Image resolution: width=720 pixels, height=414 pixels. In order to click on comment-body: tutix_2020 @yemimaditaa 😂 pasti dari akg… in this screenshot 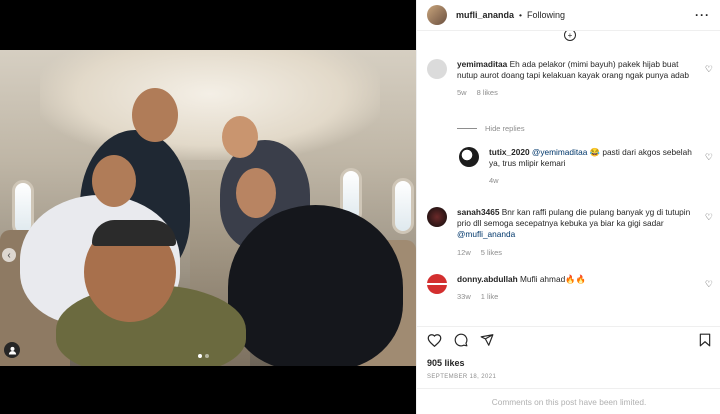, I will do `click(592, 158)`.